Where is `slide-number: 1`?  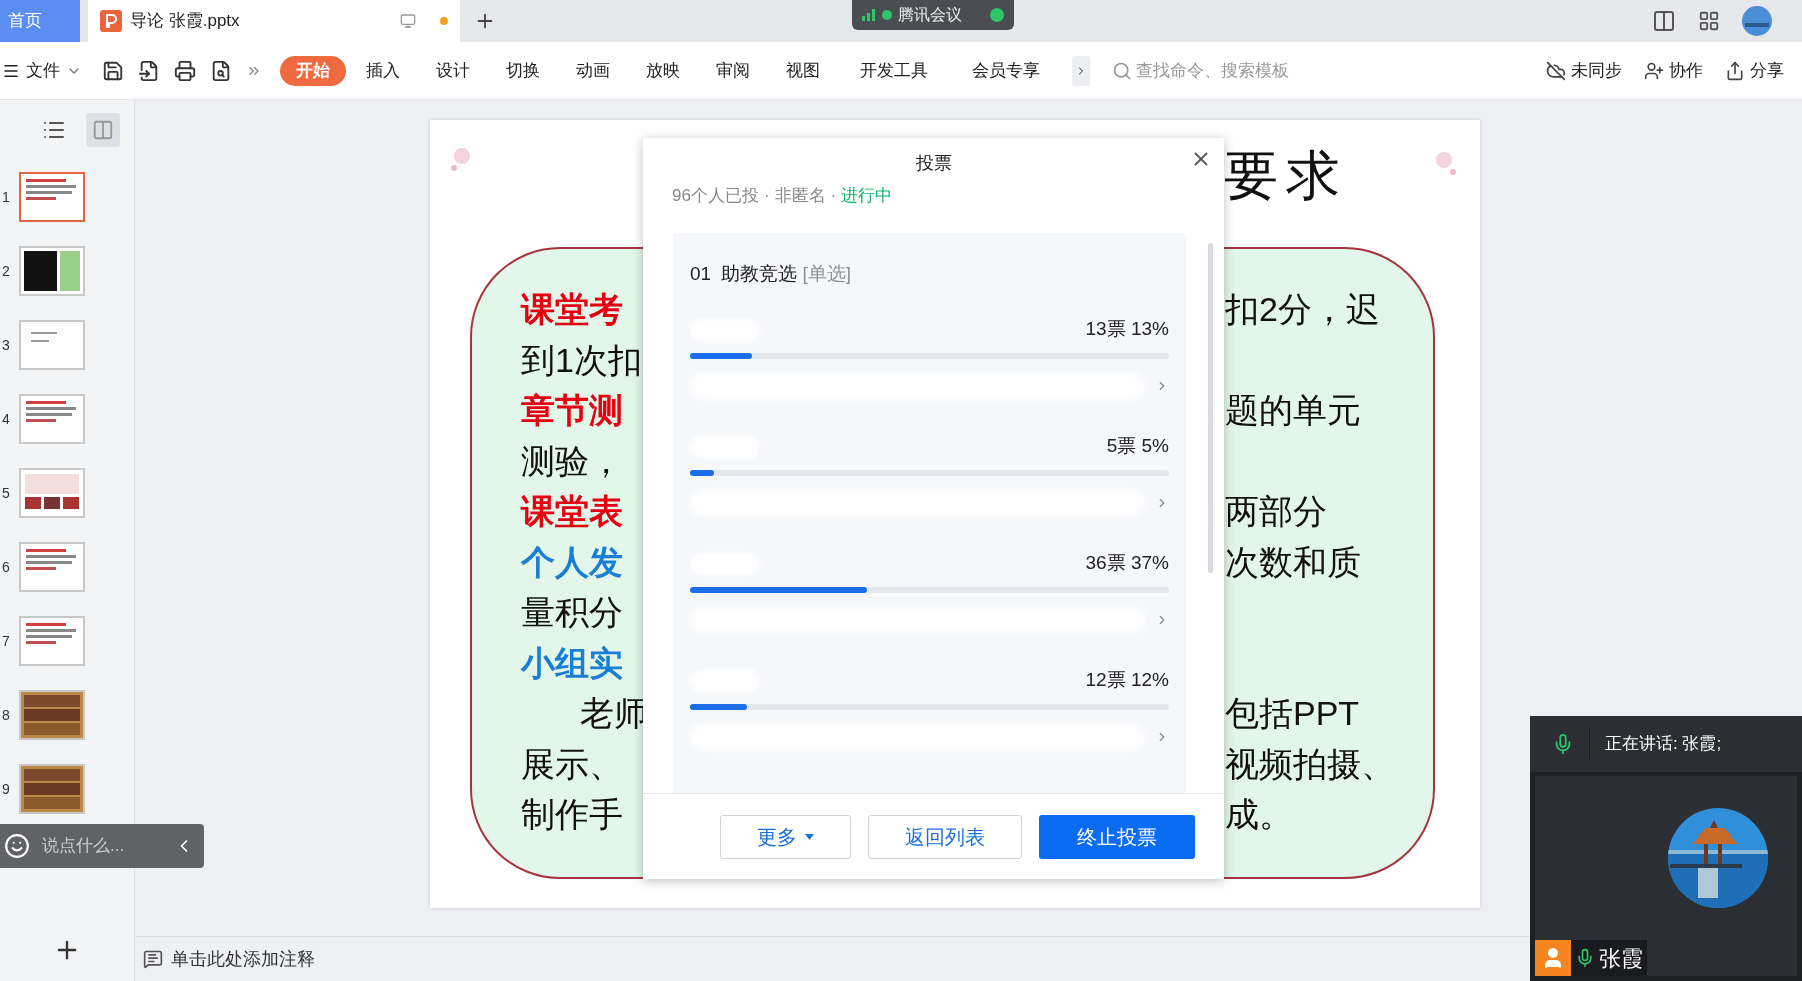
slide-number: 1 is located at coordinates (6, 197).